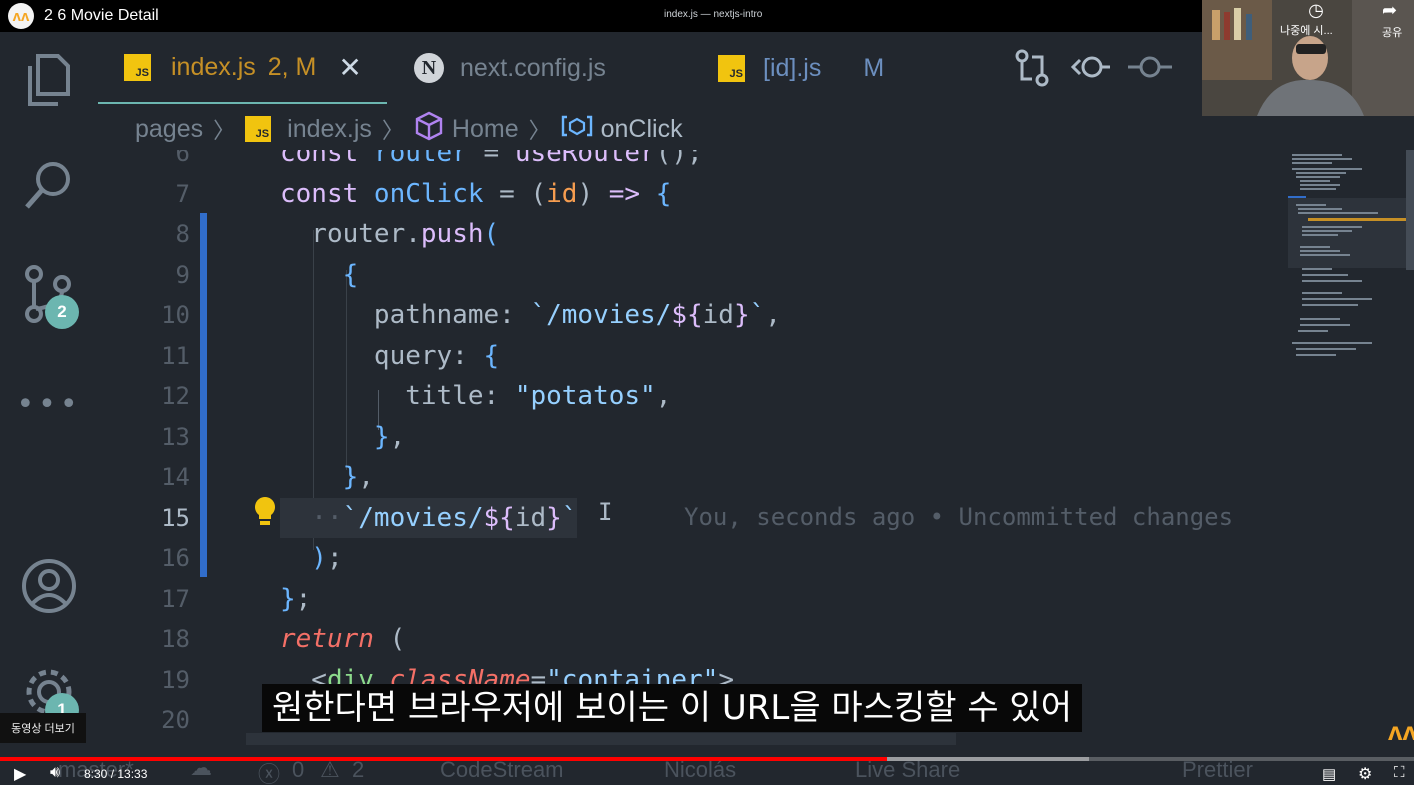  What do you see at coordinates (585, 159) in the screenshot?
I see `code-token: useRouter` at bounding box center [585, 159].